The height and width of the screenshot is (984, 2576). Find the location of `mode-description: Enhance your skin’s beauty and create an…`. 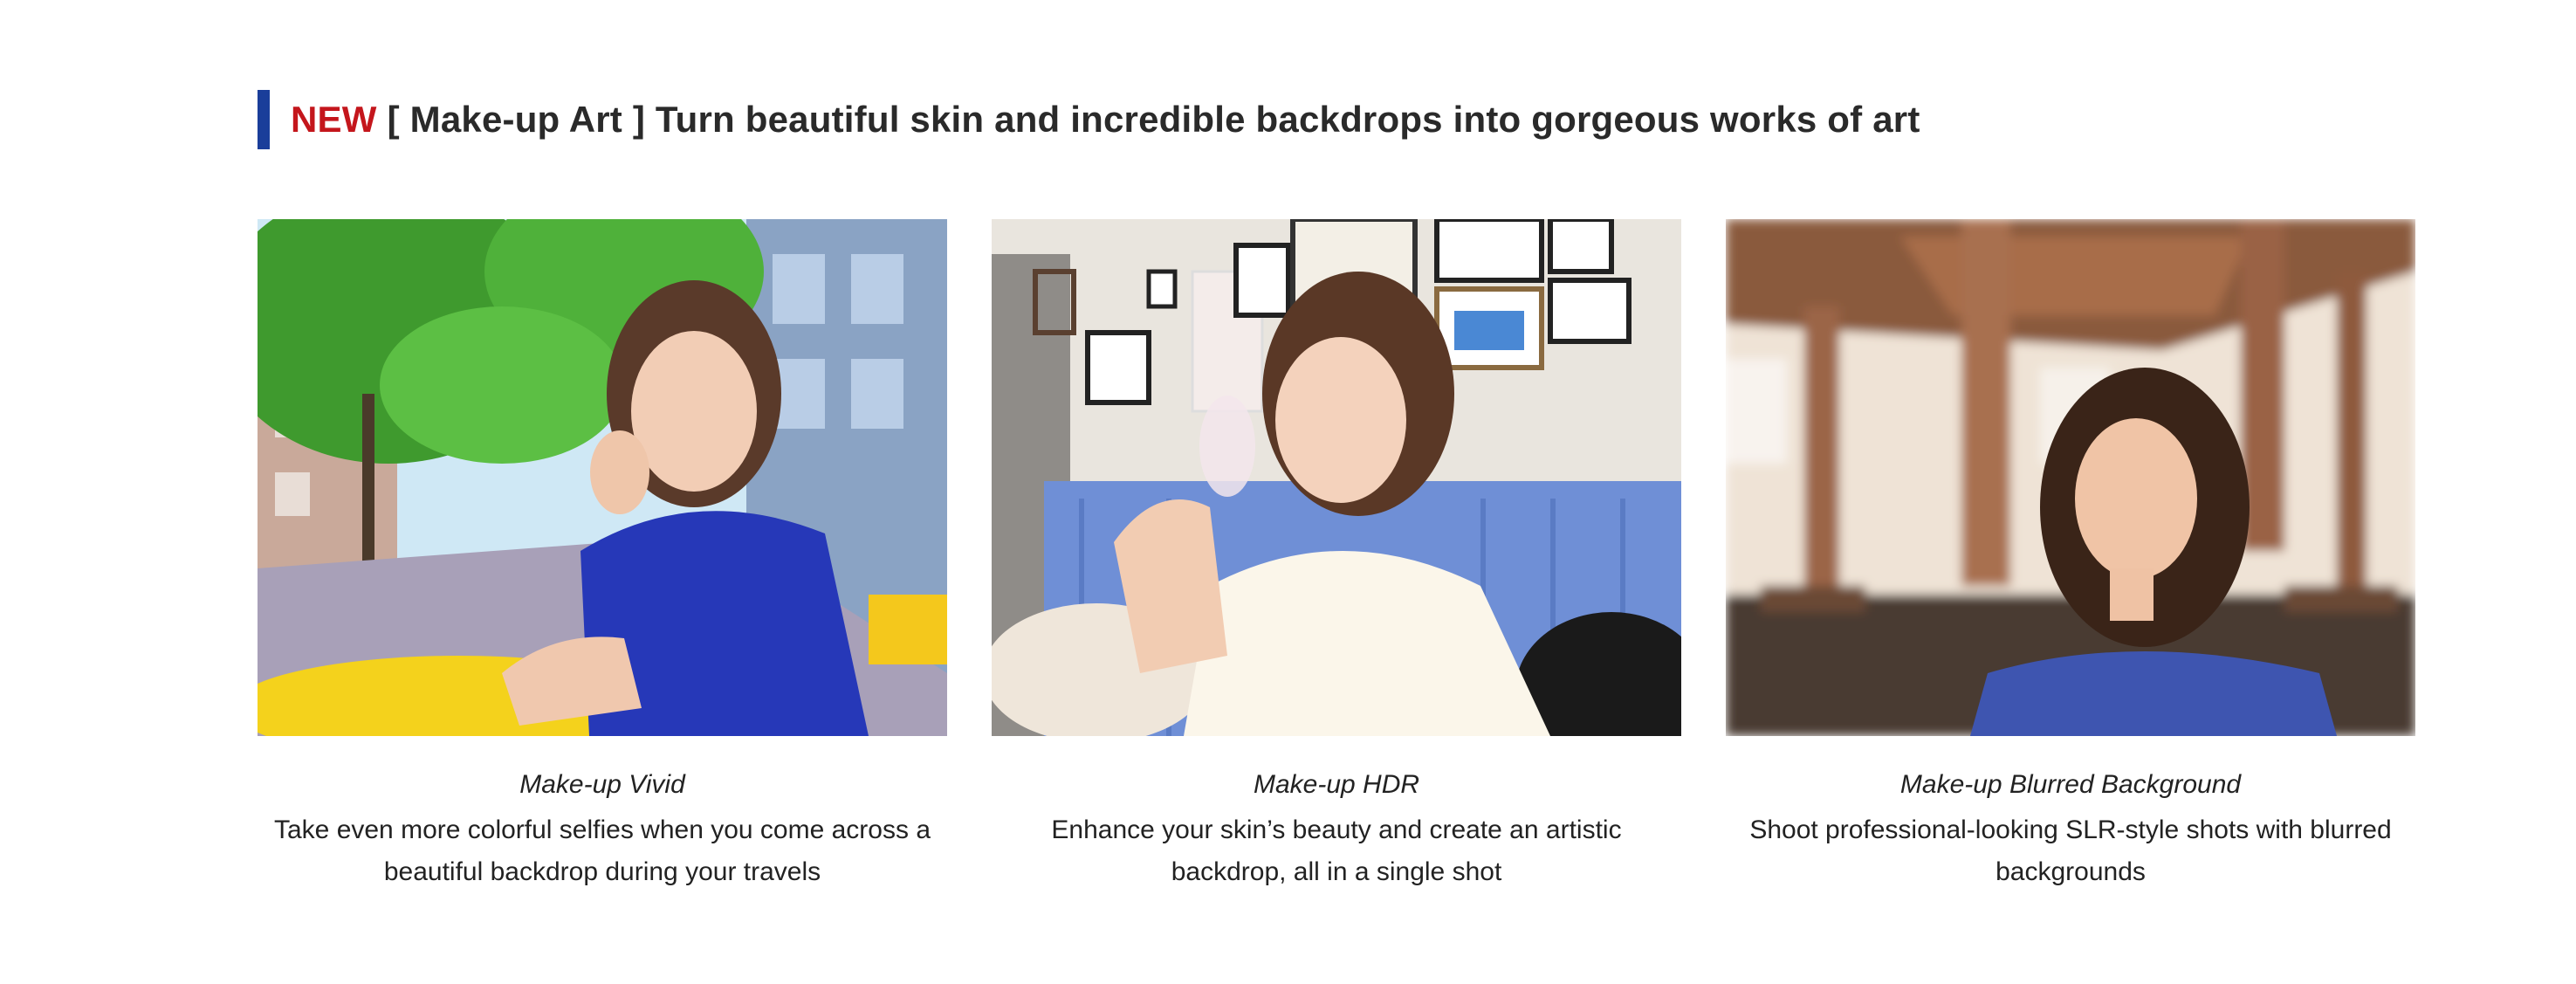

mode-description: Enhance your skin’s beauty and create an… is located at coordinates (1336, 850).